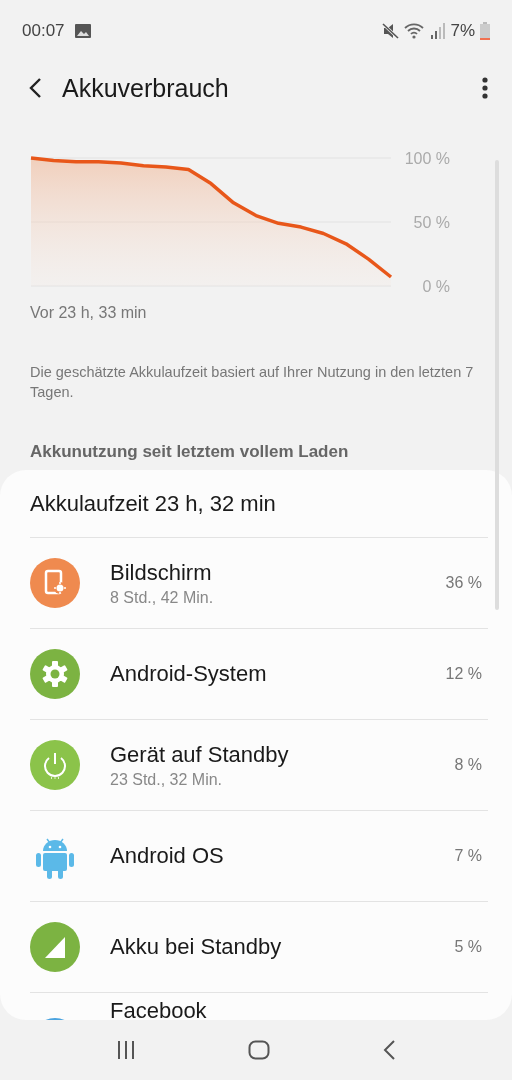 The image size is (512, 1080). Describe the element at coordinates (161, 572) in the screenshot. I see `item-name: Bildschirm` at that location.